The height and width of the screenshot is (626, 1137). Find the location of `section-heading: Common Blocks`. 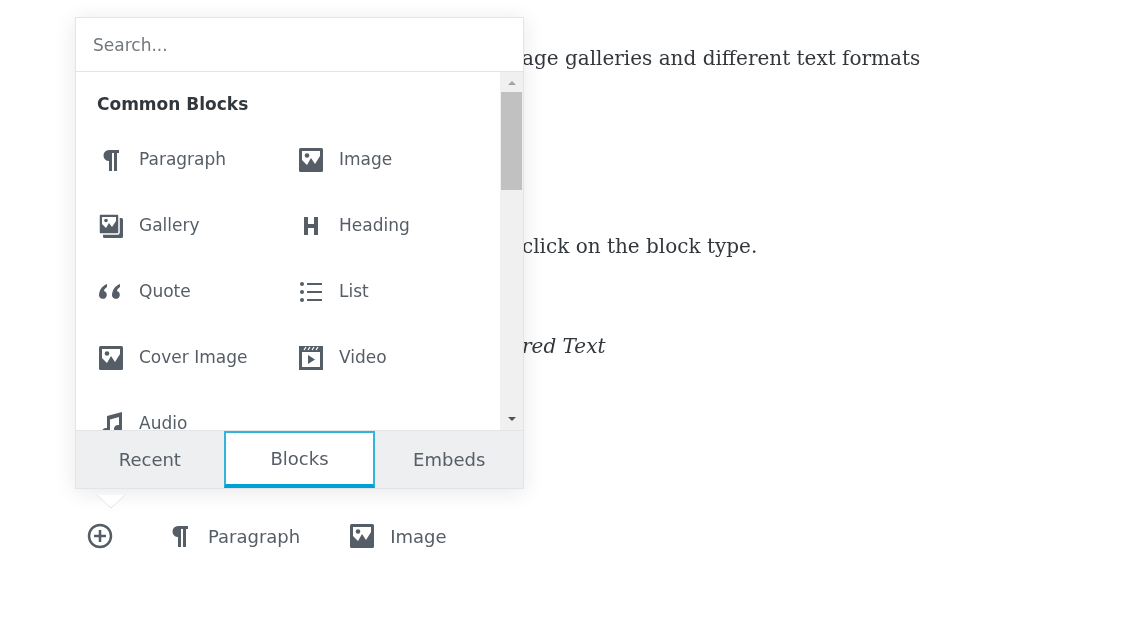

section-heading: Common Blocks is located at coordinates (173, 104).